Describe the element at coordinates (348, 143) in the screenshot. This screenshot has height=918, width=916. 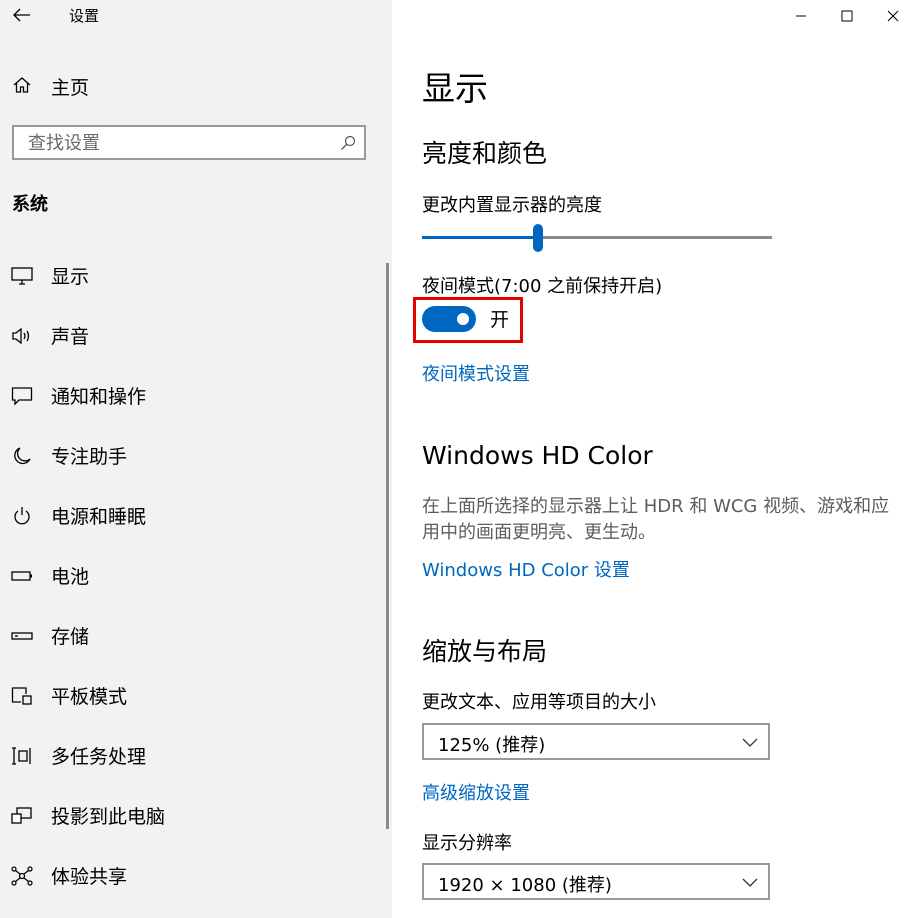
I see `search-icon` at that location.